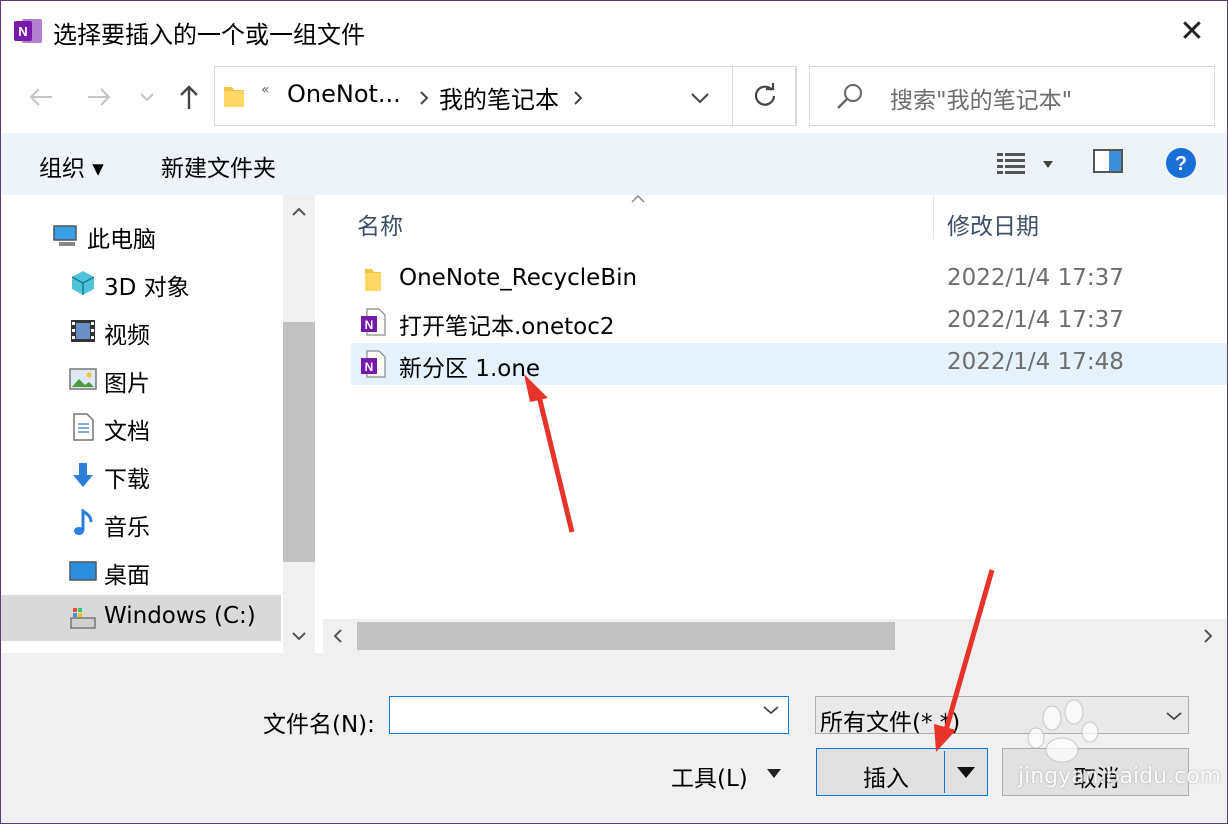 The image size is (1228, 824). Describe the element at coordinates (71, 166) in the screenshot. I see `organize-menu: 组织 ▾` at that location.